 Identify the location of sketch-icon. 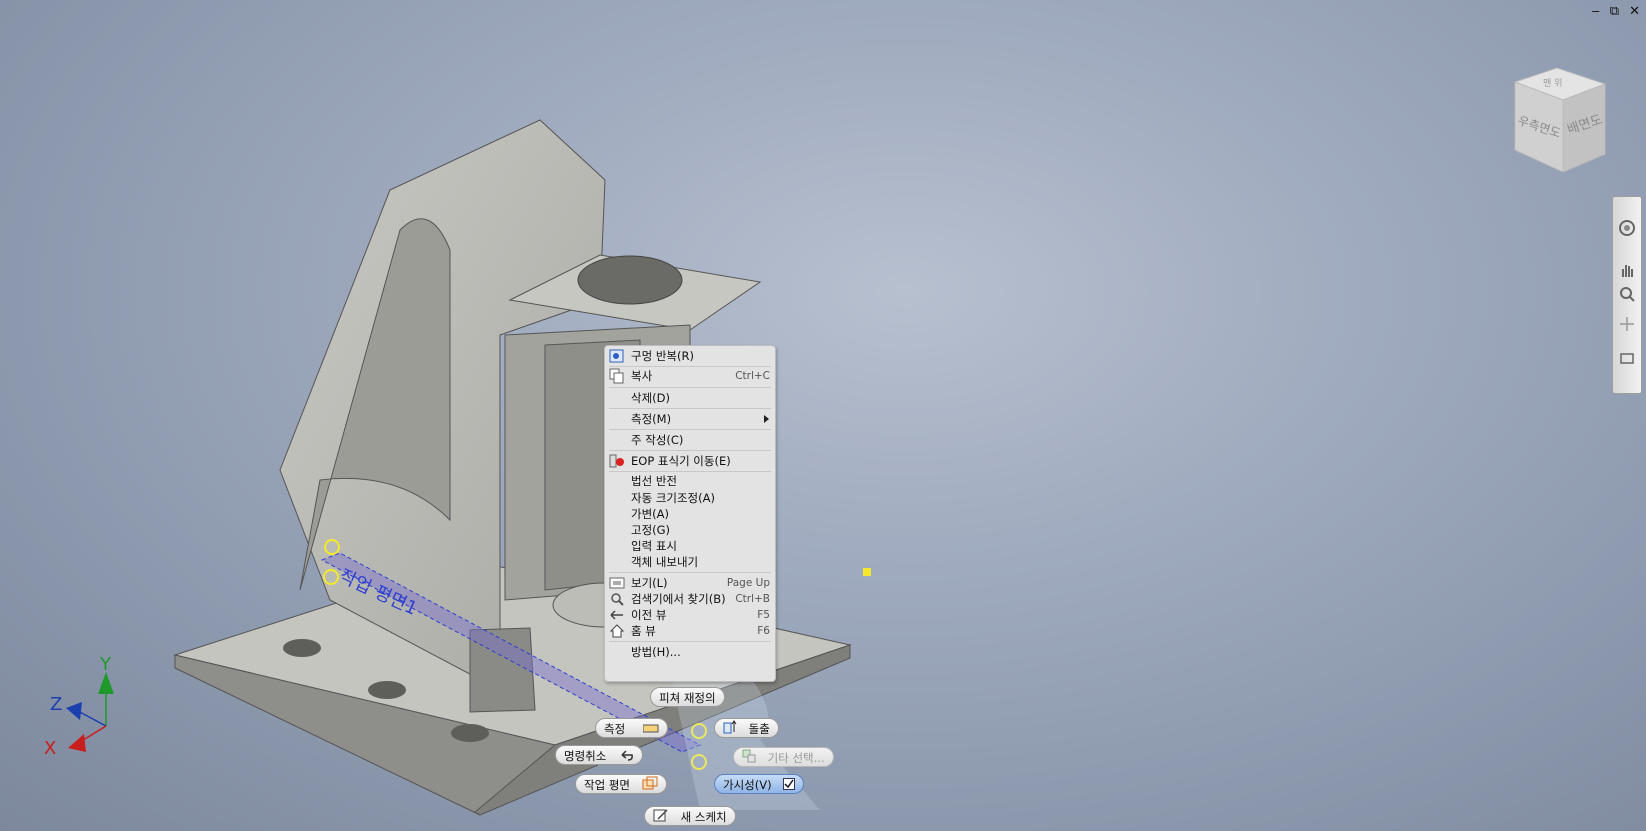
(661, 818).